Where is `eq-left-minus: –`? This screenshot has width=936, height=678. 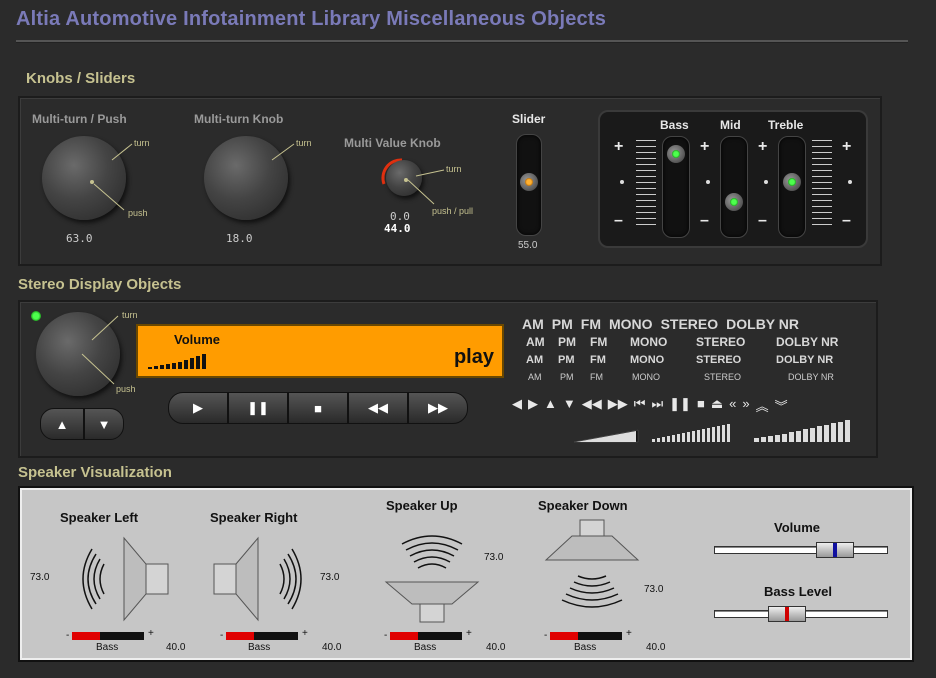 eq-left-minus: – is located at coordinates (618, 220).